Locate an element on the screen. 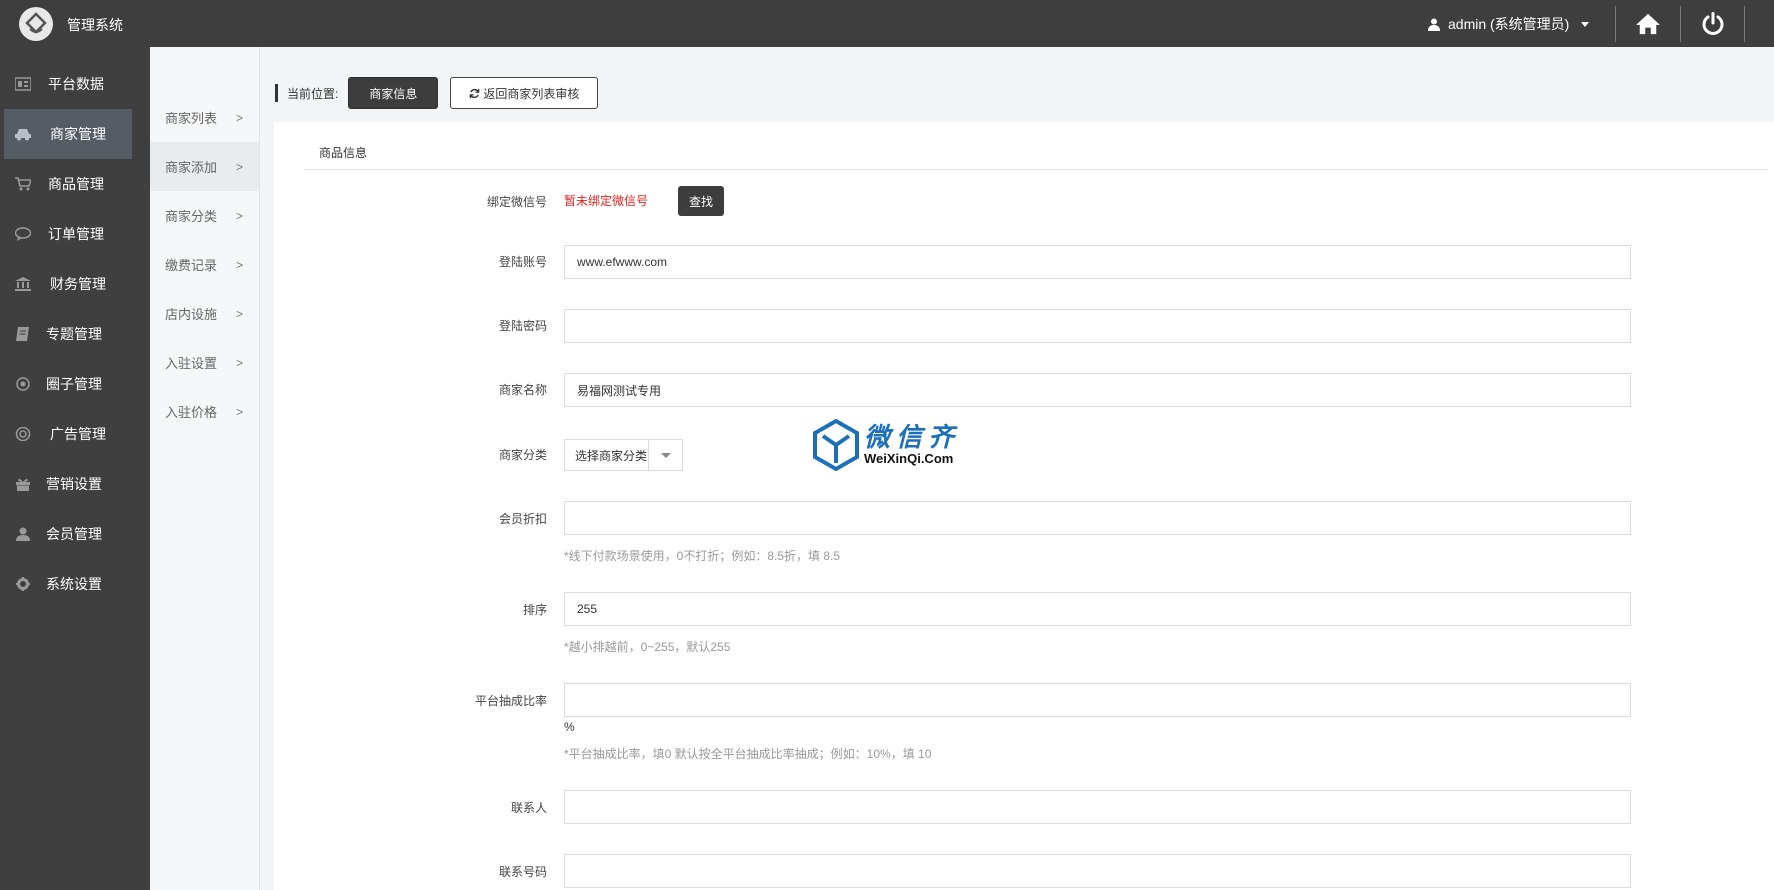 This screenshot has height=890, width=1774. wechat-label: 绑定微信号 is located at coordinates (516, 202).